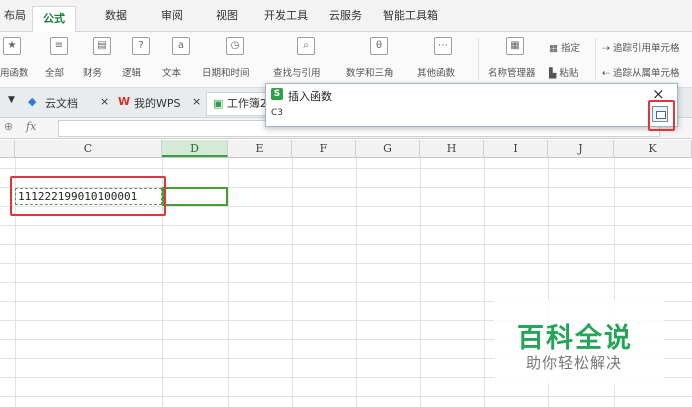 This screenshot has height=407, width=692. What do you see at coordinates (116, 15) in the screenshot?
I see `tab-data: 数据` at bounding box center [116, 15].